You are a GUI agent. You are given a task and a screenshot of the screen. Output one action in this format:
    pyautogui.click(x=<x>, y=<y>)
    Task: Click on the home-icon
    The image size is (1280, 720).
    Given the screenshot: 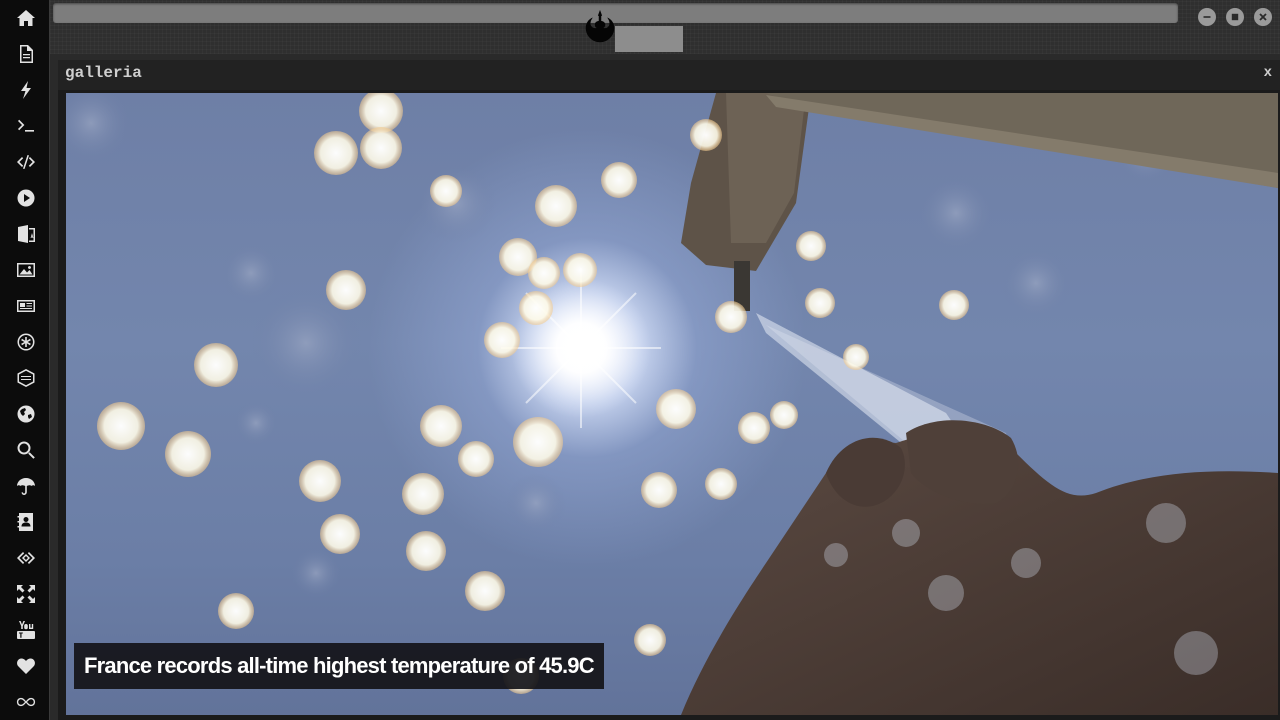 What is the action you would take?
    pyautogui.click(x=26, y=18)
    